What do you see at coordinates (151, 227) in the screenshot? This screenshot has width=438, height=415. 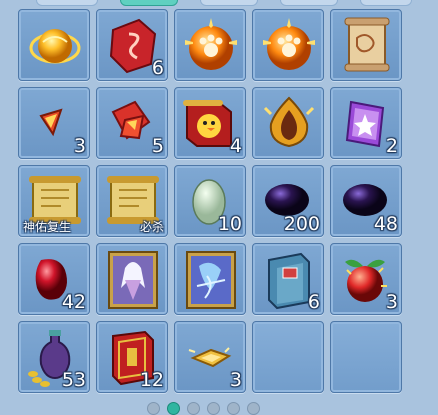 I see `item-tag: 必杀` at bounding box center [151, 227].